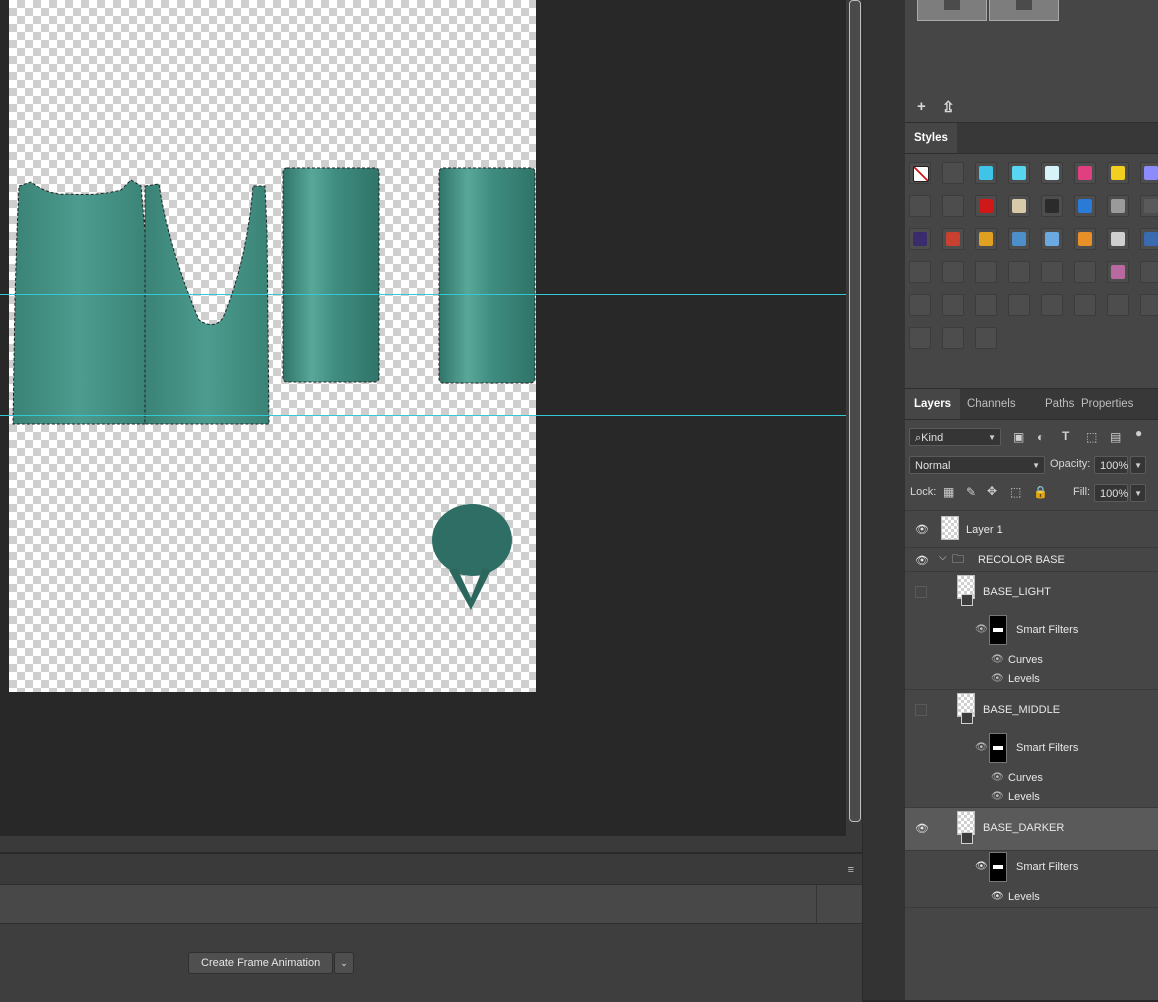  What do you see at coordinates (1031, 138) in the screenshot?
I see `styles-tab-bar: Styles` at bounding box center [1031, 138].